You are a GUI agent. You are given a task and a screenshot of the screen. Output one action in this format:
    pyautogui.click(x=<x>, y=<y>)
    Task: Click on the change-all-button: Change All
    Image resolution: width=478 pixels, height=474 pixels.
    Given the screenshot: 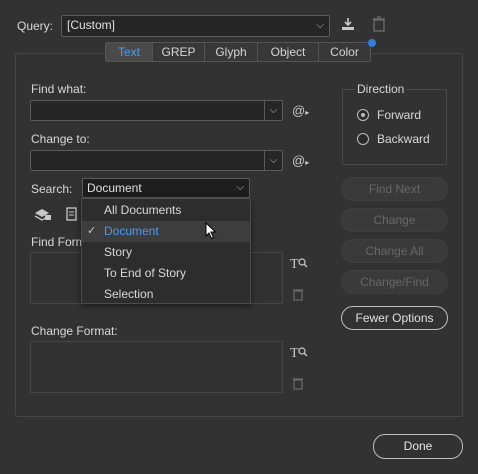 What is the action you would take?
    pyautogui.click(x=394, y=251)
    